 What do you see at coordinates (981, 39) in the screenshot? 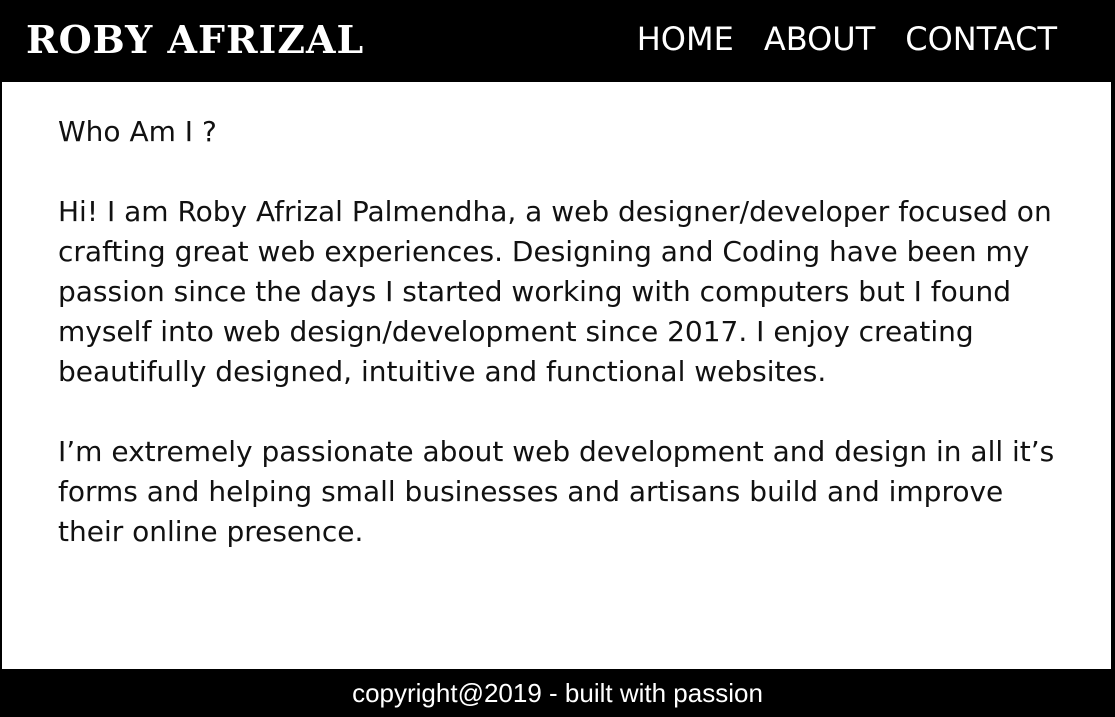
I see `nav-link-contact: CONTACT` at bounding box center [981, 39].